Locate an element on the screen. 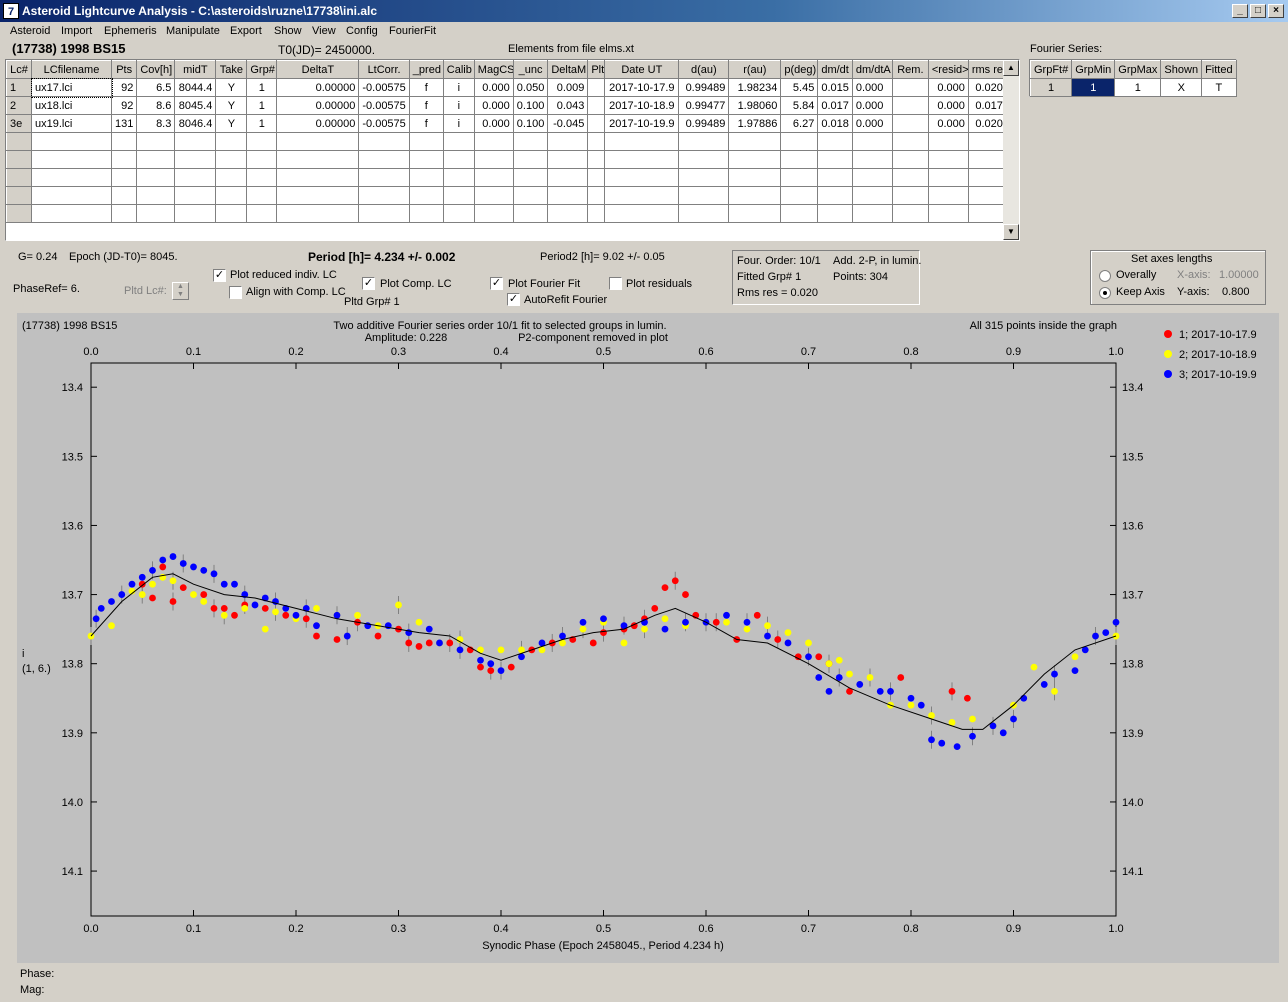 The image size is (1288, 1002). lc-col-header: dm/dtA is located at coordinates (872, 69).